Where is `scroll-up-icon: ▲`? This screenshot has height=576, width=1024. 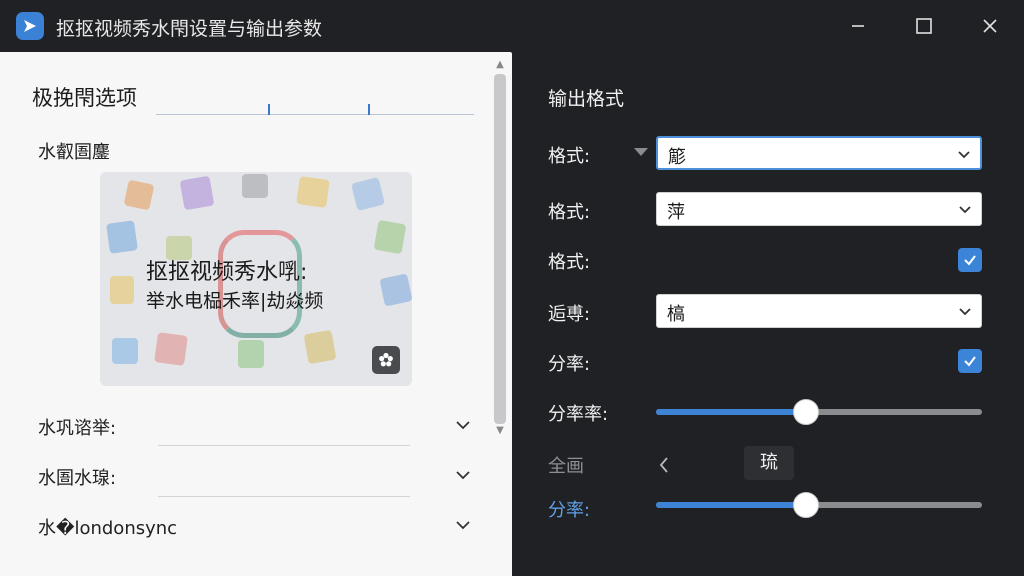
scroll-up-icon: ▲ is located at coordinates (500, 65).